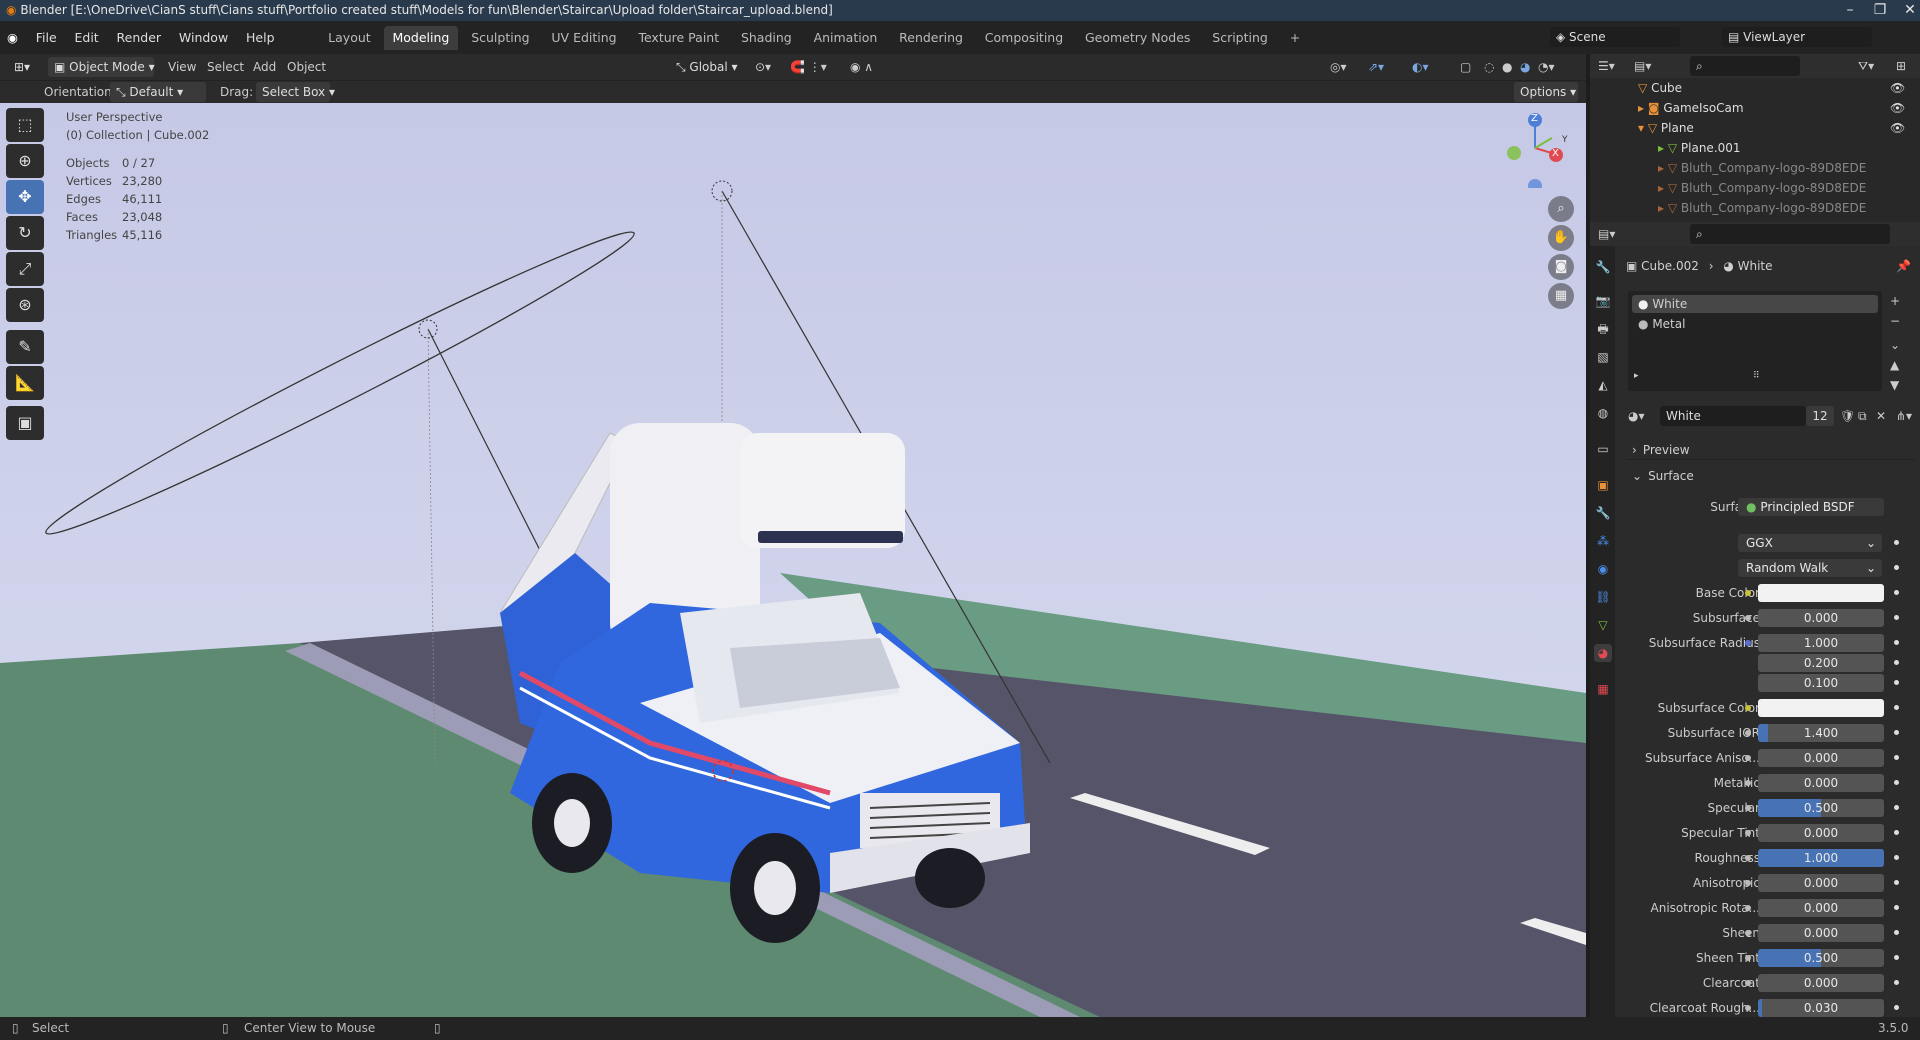 The height and width of the screenshot is (1040, 1920). What do you see at coordinates (1489, 67) in the screenshot?
I see `wireframe-shading-icon: ◌` at bounding box center [1489, 67].